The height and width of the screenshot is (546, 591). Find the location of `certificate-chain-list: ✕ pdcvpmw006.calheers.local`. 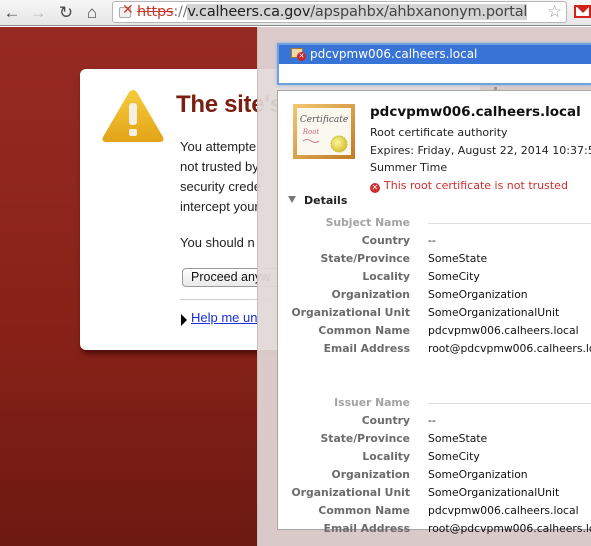

certificate-chain-list: ✕ pdcvpmw006.calheers.local is located at coordinates (434, 64).